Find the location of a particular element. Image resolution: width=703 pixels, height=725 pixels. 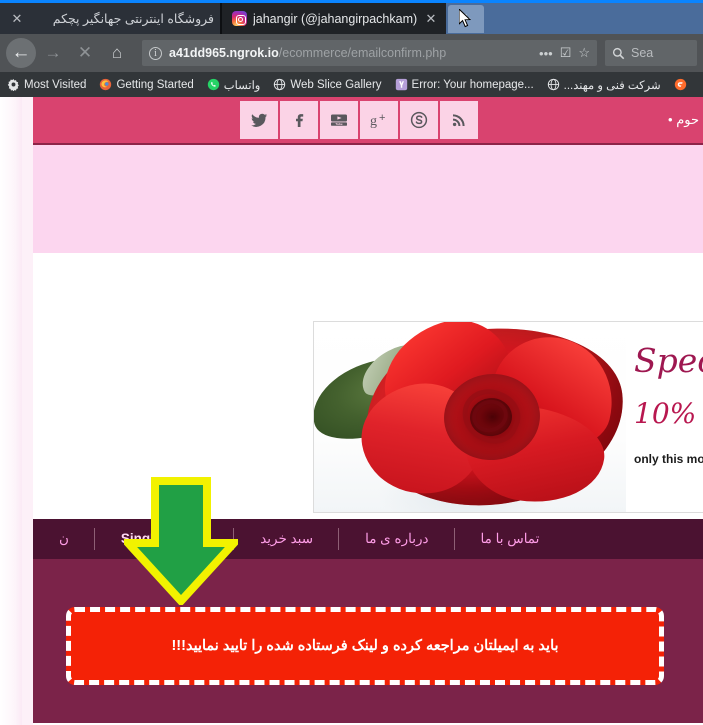

tab-title: jahangir (@jahangirpachkam) • Ins is located at coordinates (335, 18).